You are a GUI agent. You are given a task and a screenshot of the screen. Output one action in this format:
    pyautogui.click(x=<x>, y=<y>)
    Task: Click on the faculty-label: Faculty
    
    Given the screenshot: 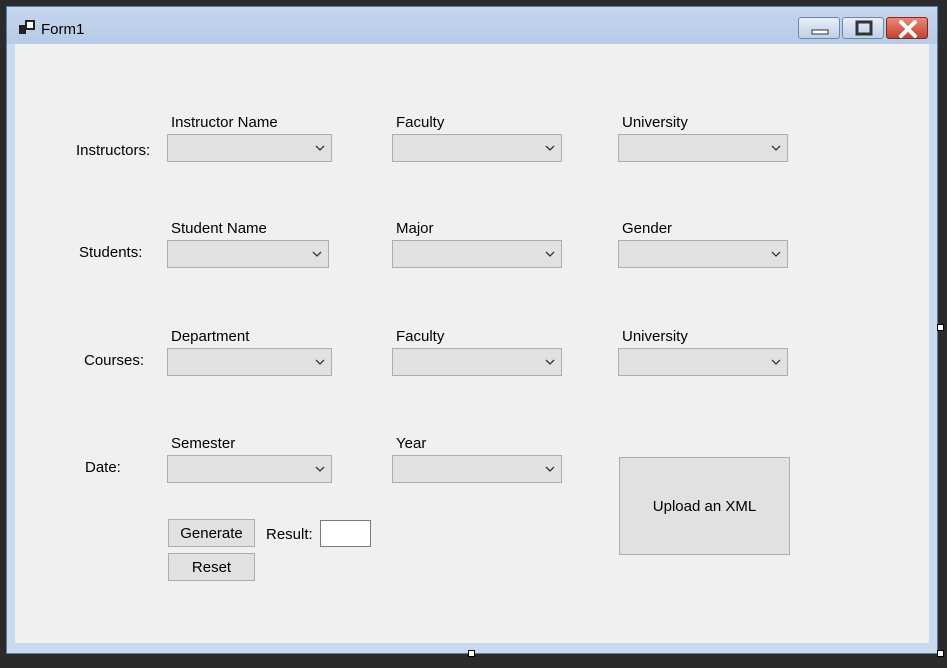 What is the action you would take?
    pyautogui.click(x=420, y=122)
    